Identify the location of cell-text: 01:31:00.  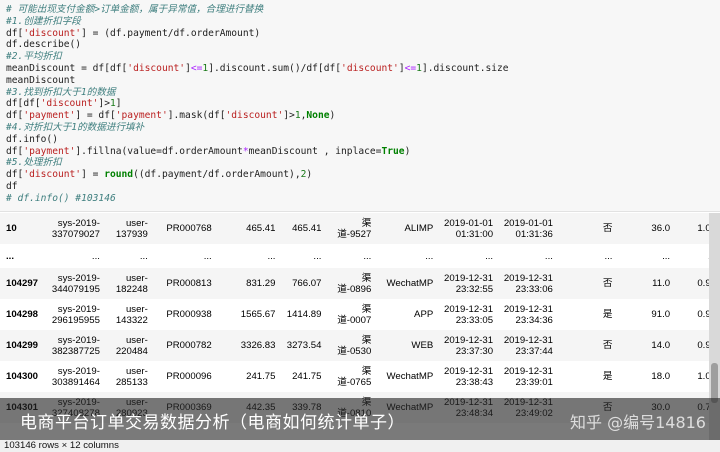
(474, 234).